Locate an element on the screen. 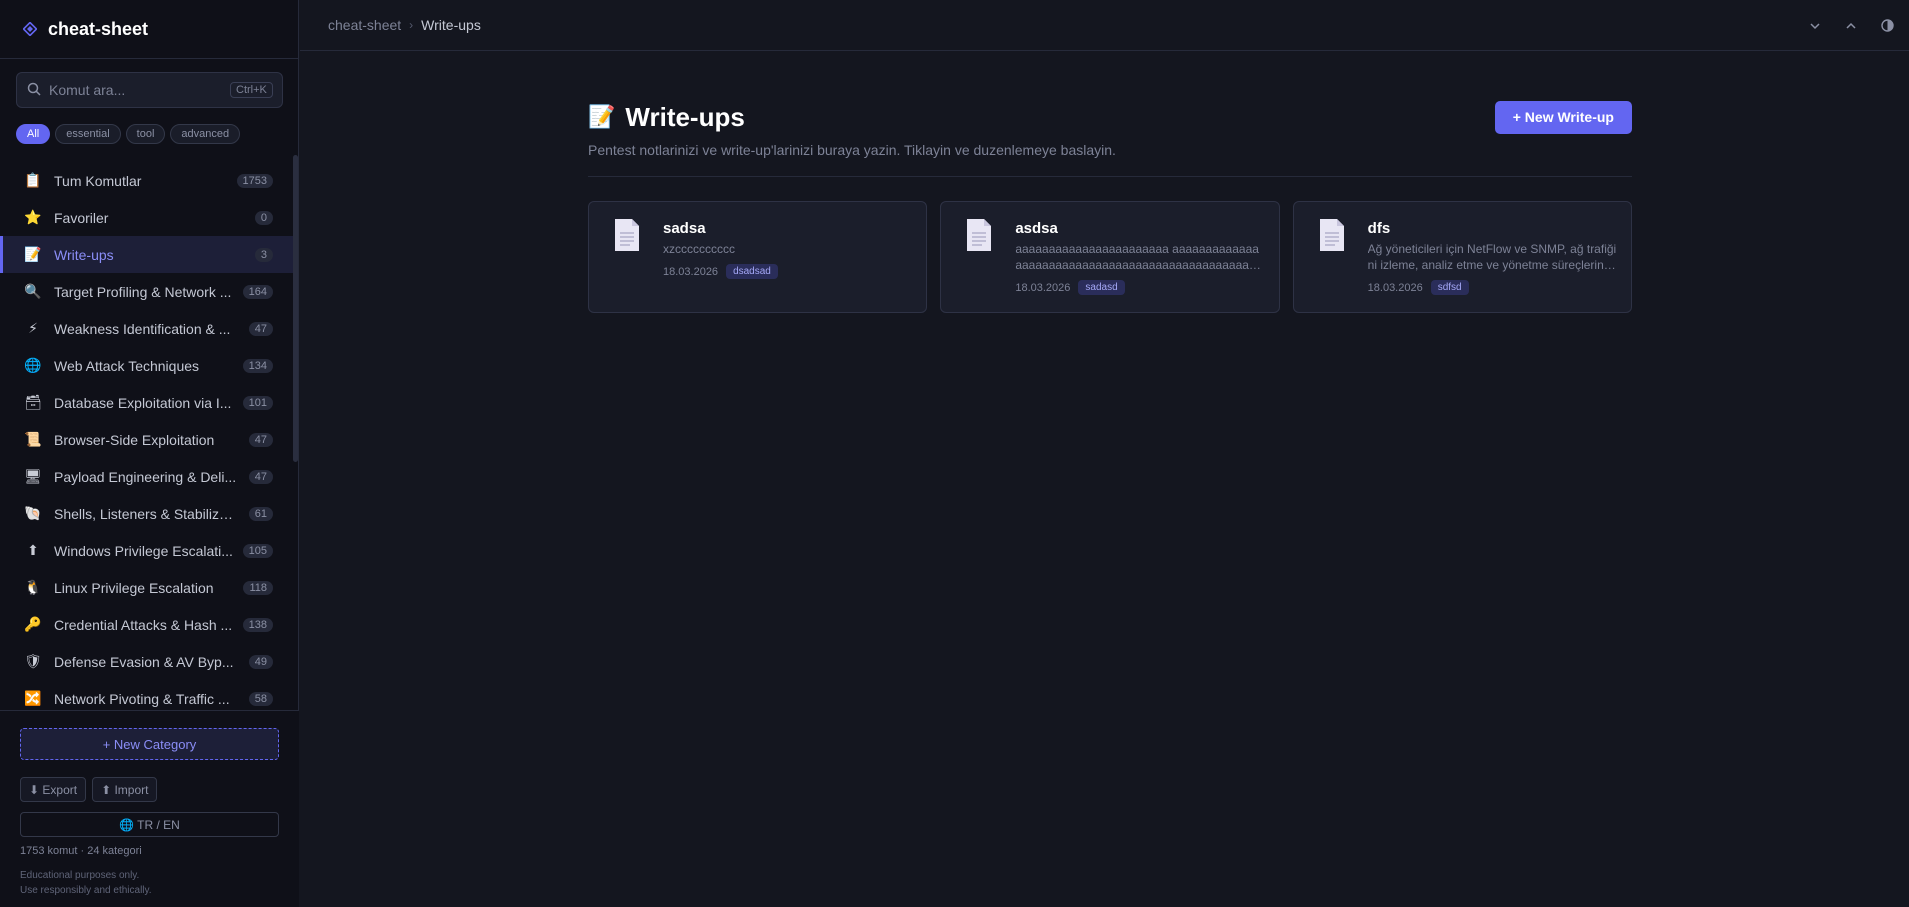 The height and width of the screenshot is (907, 1909). sidebar-item-network-pivoting: 🔀 Network Pivoting & Traffic ... 58 is located at coordinates (146, 695).